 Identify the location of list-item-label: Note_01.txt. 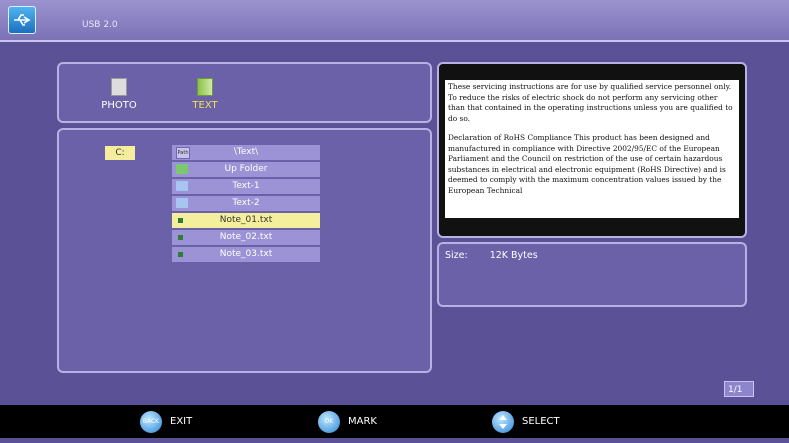
(246, 220).